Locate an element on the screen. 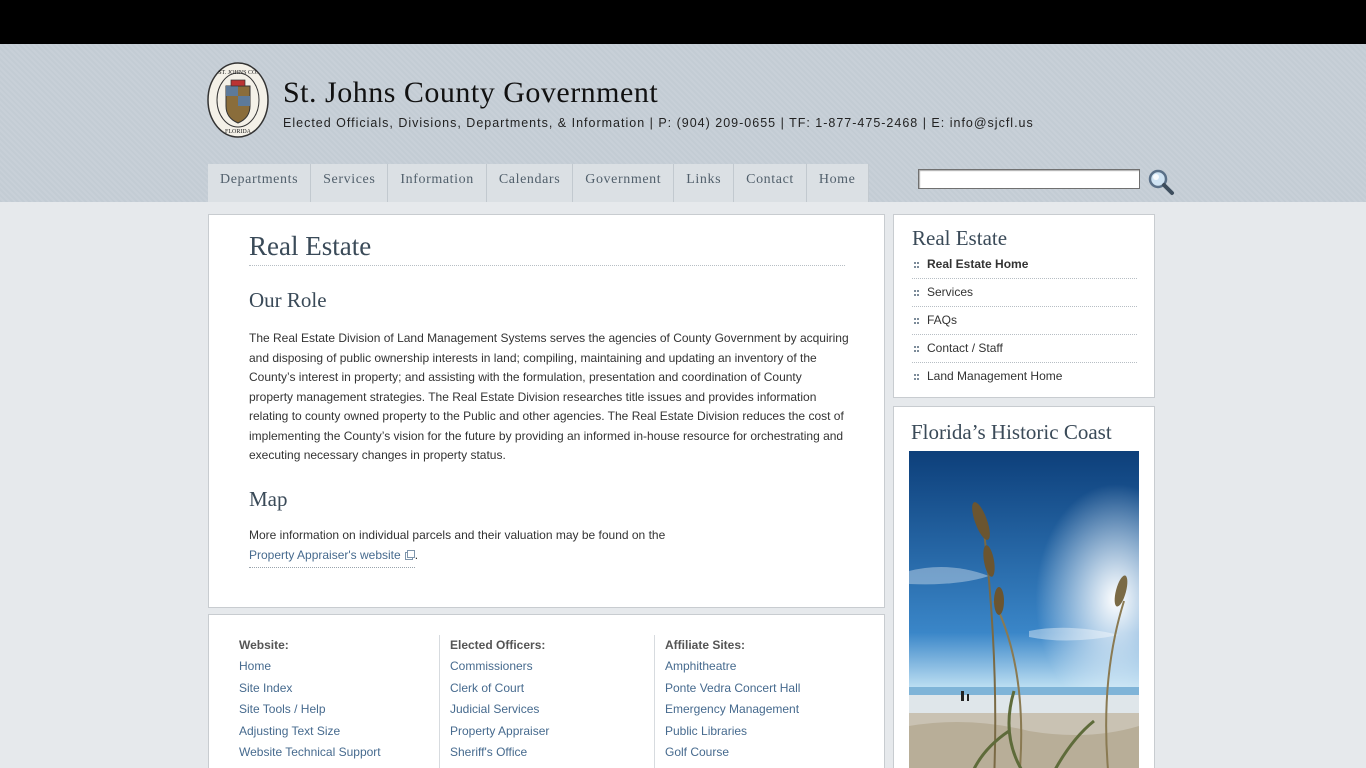 The image size is (1366, 768). nav-links: Links is located at coordinates (704, 183).